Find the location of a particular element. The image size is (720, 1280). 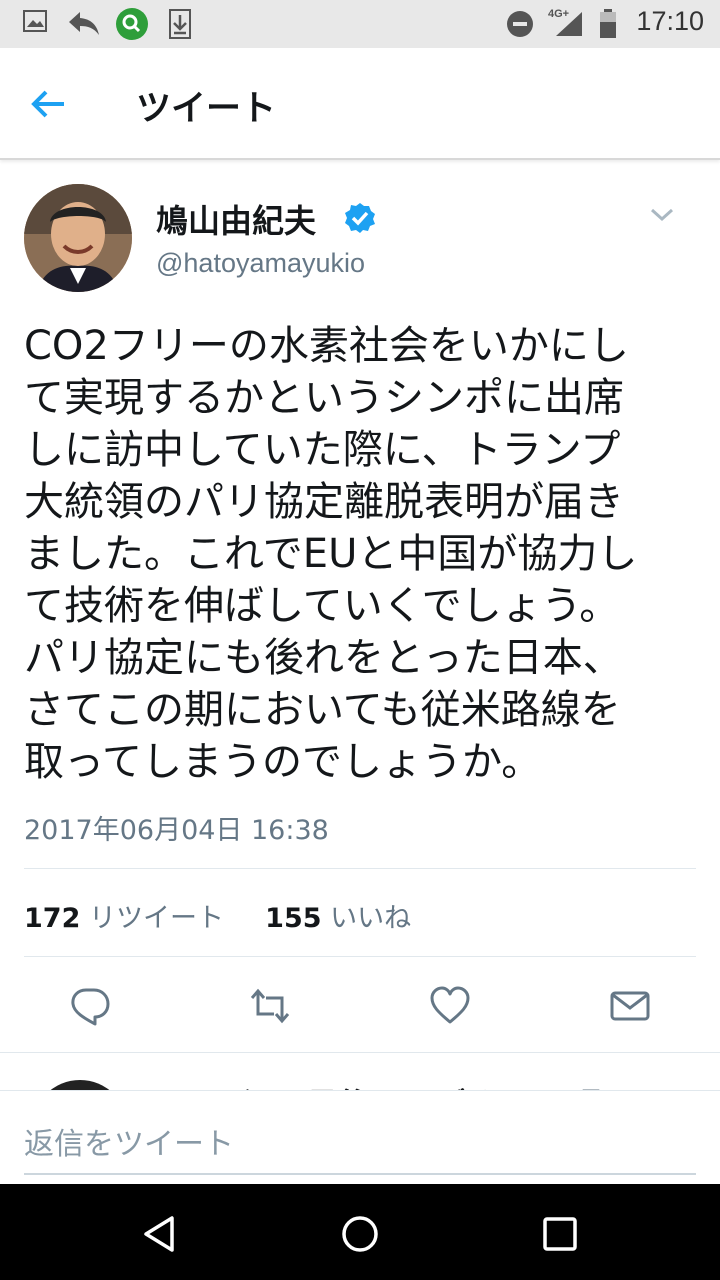

retweet-count: 172 is located at coordinates (52, 918).